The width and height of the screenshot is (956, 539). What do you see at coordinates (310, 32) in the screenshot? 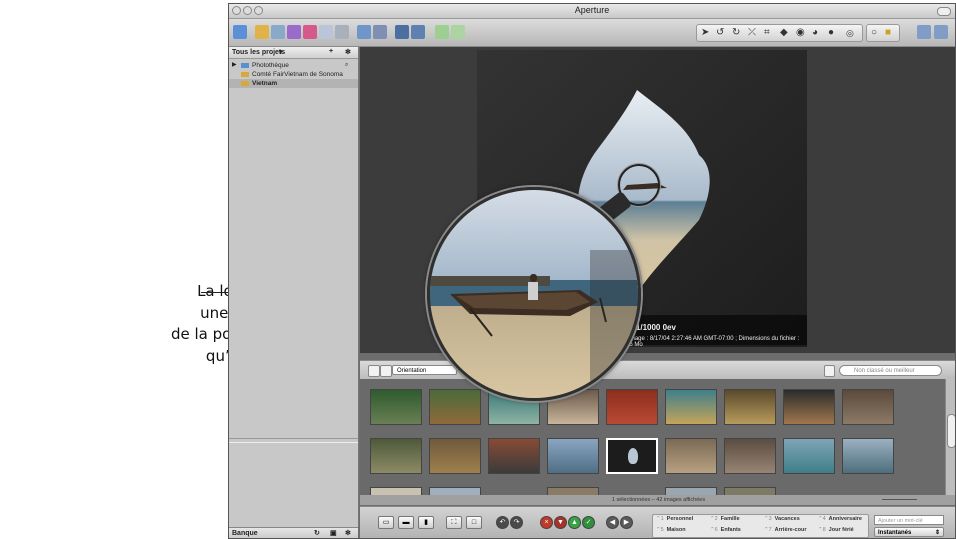
I see `new-book-icon` at bounding box center [310, 32].